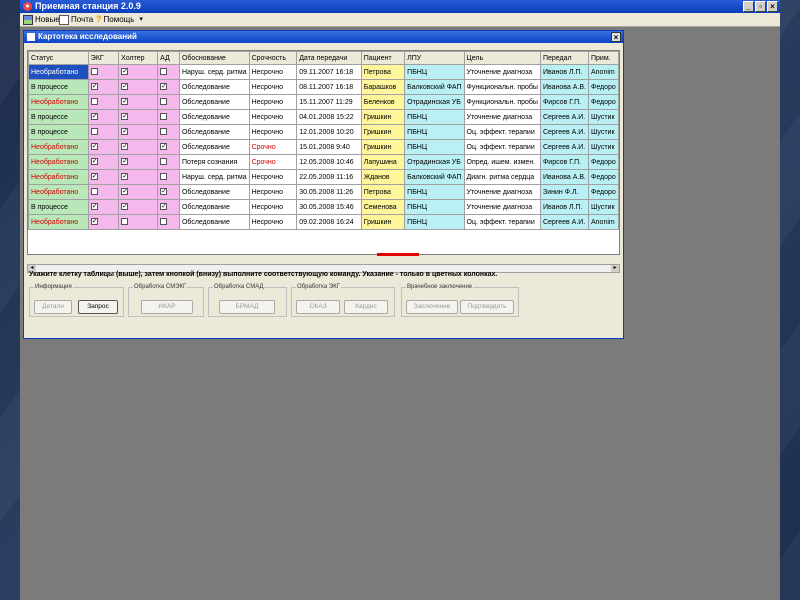 The width and height of the screenshot is (800, 600). I want to click on cell-date: 08.11.2007 16:18, so click(329, 87).